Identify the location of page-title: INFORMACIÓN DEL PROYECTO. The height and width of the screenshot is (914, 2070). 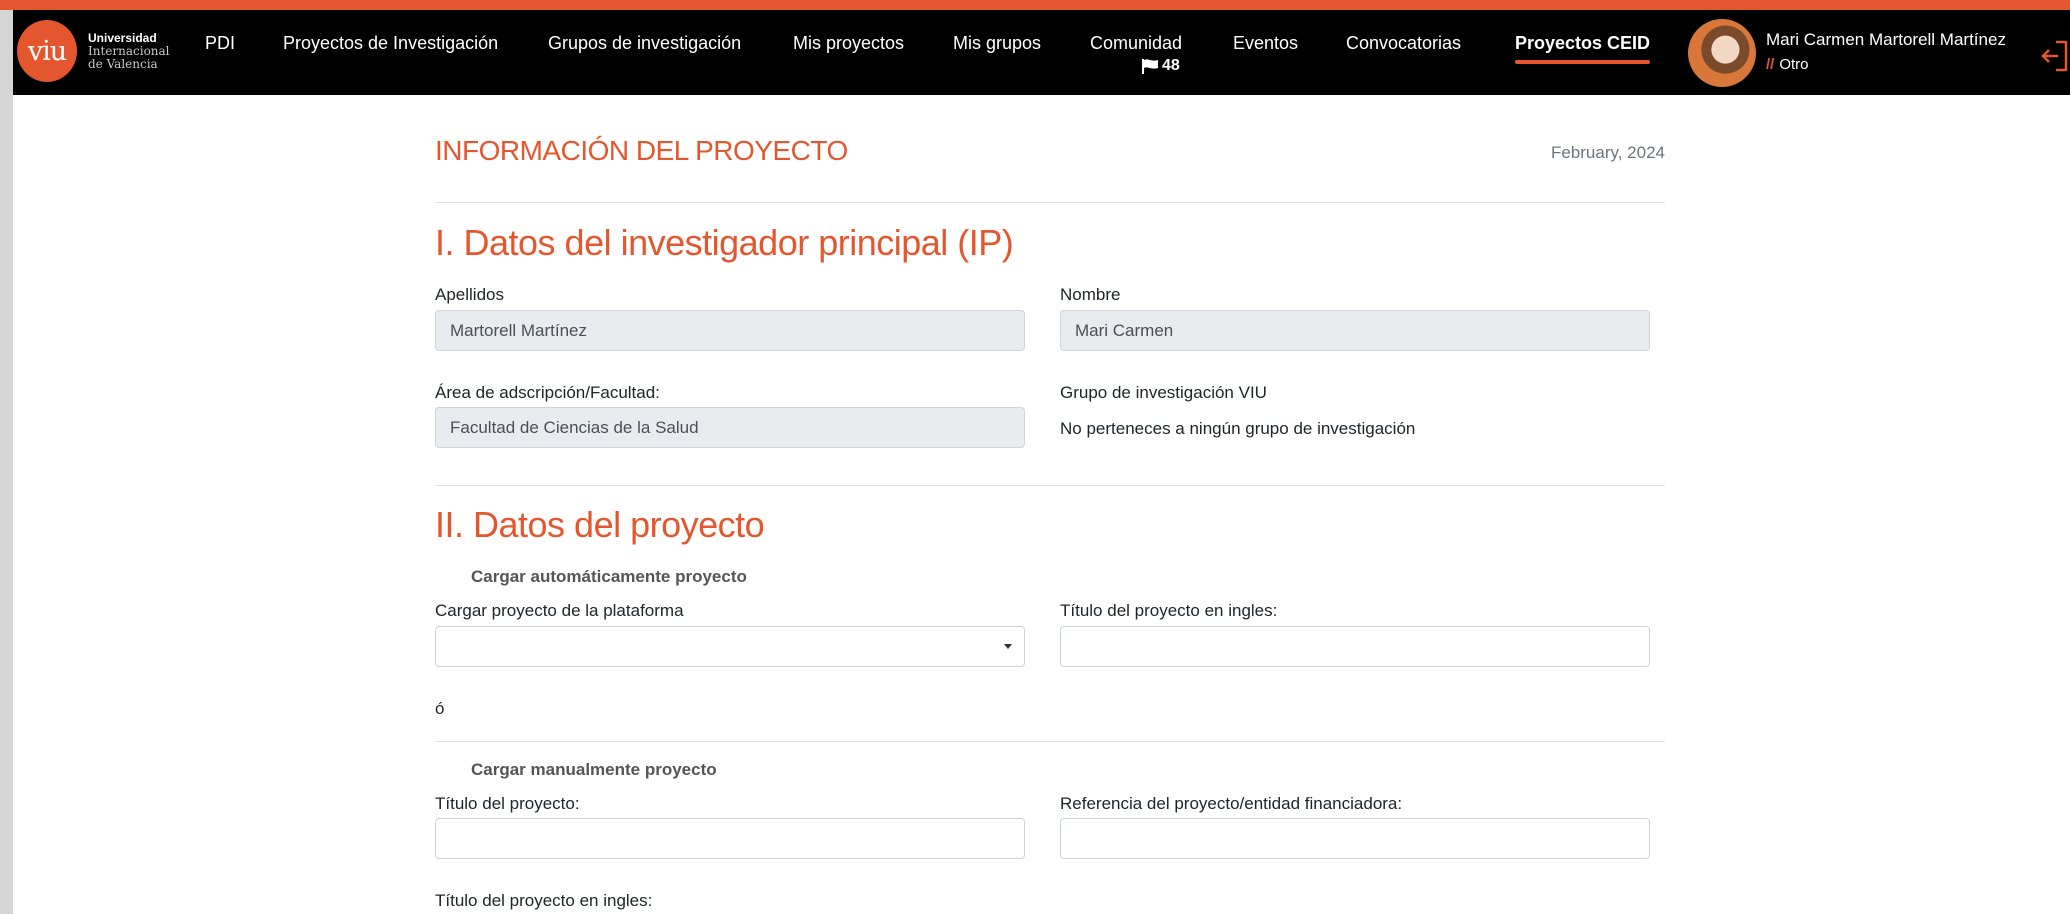
(641, 150).